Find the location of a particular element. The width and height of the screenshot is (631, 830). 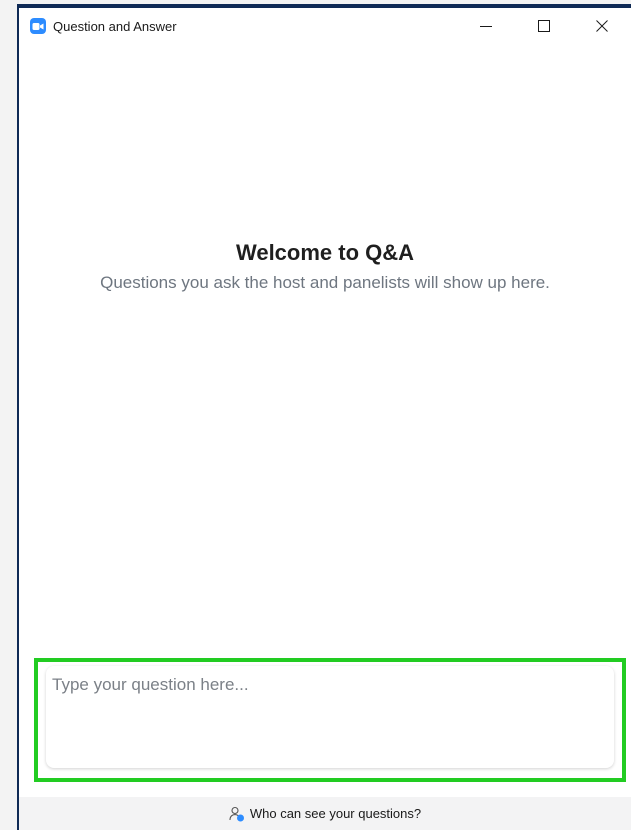

maximize-button is located at coordinates (544, 26).